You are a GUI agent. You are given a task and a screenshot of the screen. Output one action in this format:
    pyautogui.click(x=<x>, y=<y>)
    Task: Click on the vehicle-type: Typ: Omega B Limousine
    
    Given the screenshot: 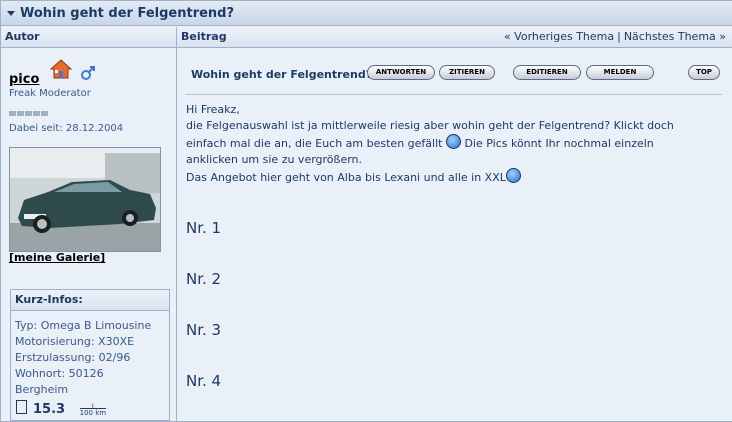 What is the action you would take?
    pyautogui.click(x=83, y=325)
    